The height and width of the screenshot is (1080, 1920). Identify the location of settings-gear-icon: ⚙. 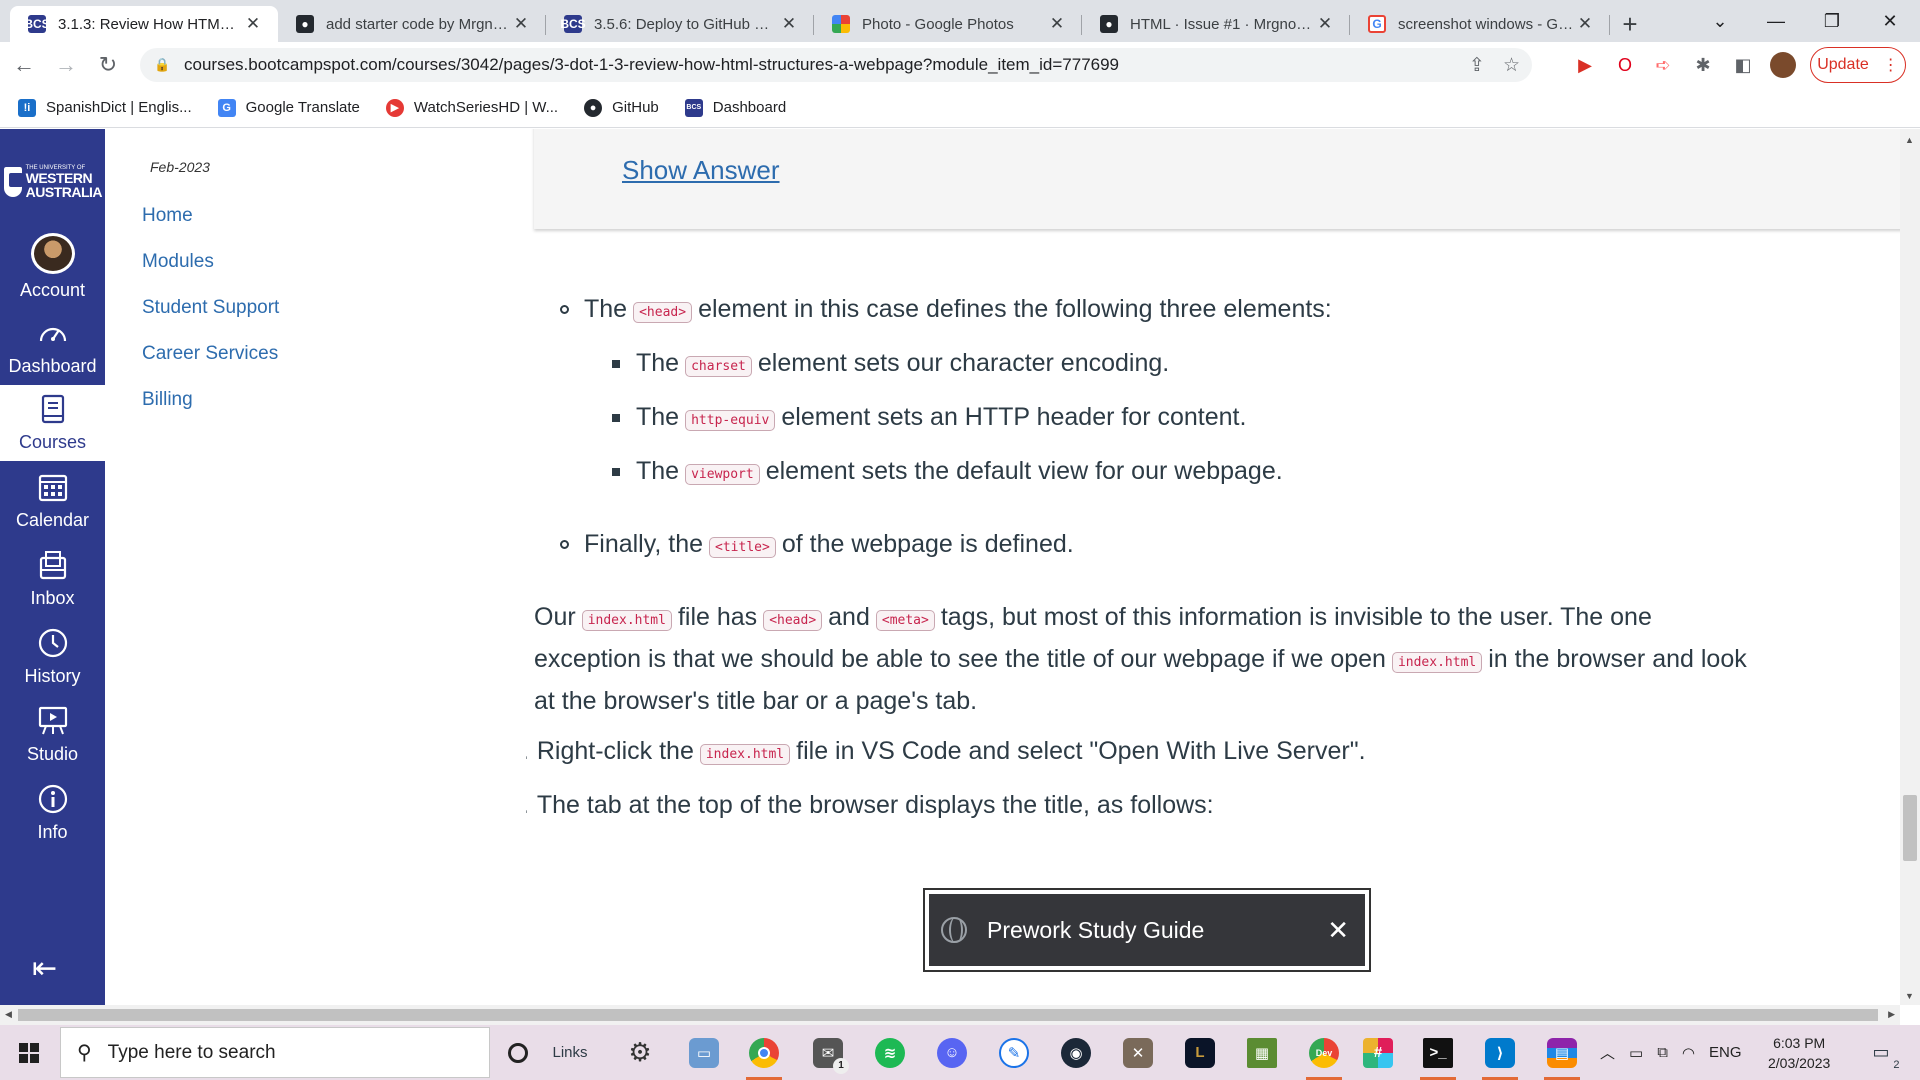
(640, 1052).